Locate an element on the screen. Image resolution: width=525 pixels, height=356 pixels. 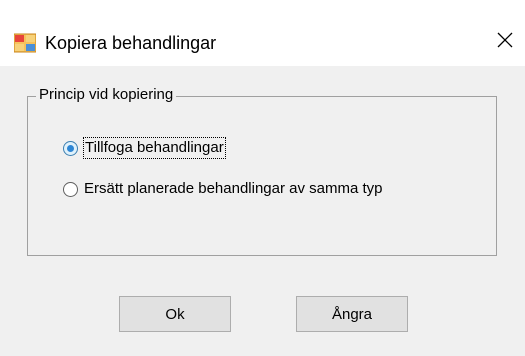
window-top-strip is located at coordinates (262, 4).